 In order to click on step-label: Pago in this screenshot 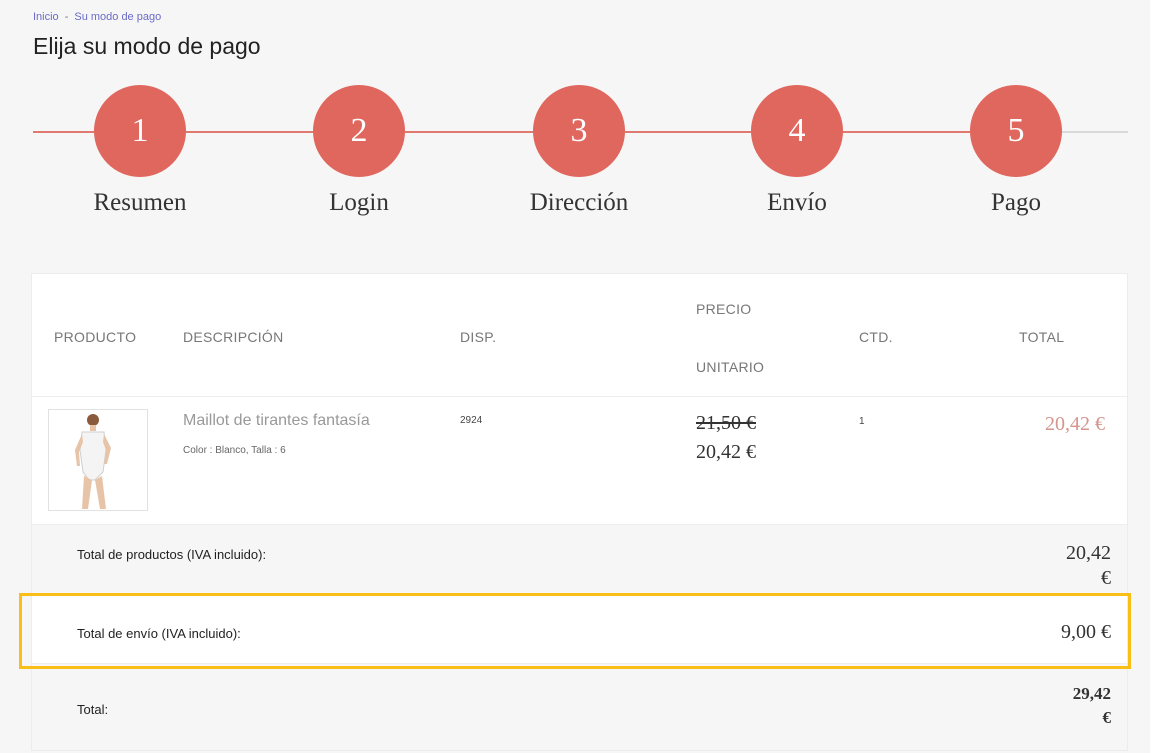, I will do `click(1016, 202)`.